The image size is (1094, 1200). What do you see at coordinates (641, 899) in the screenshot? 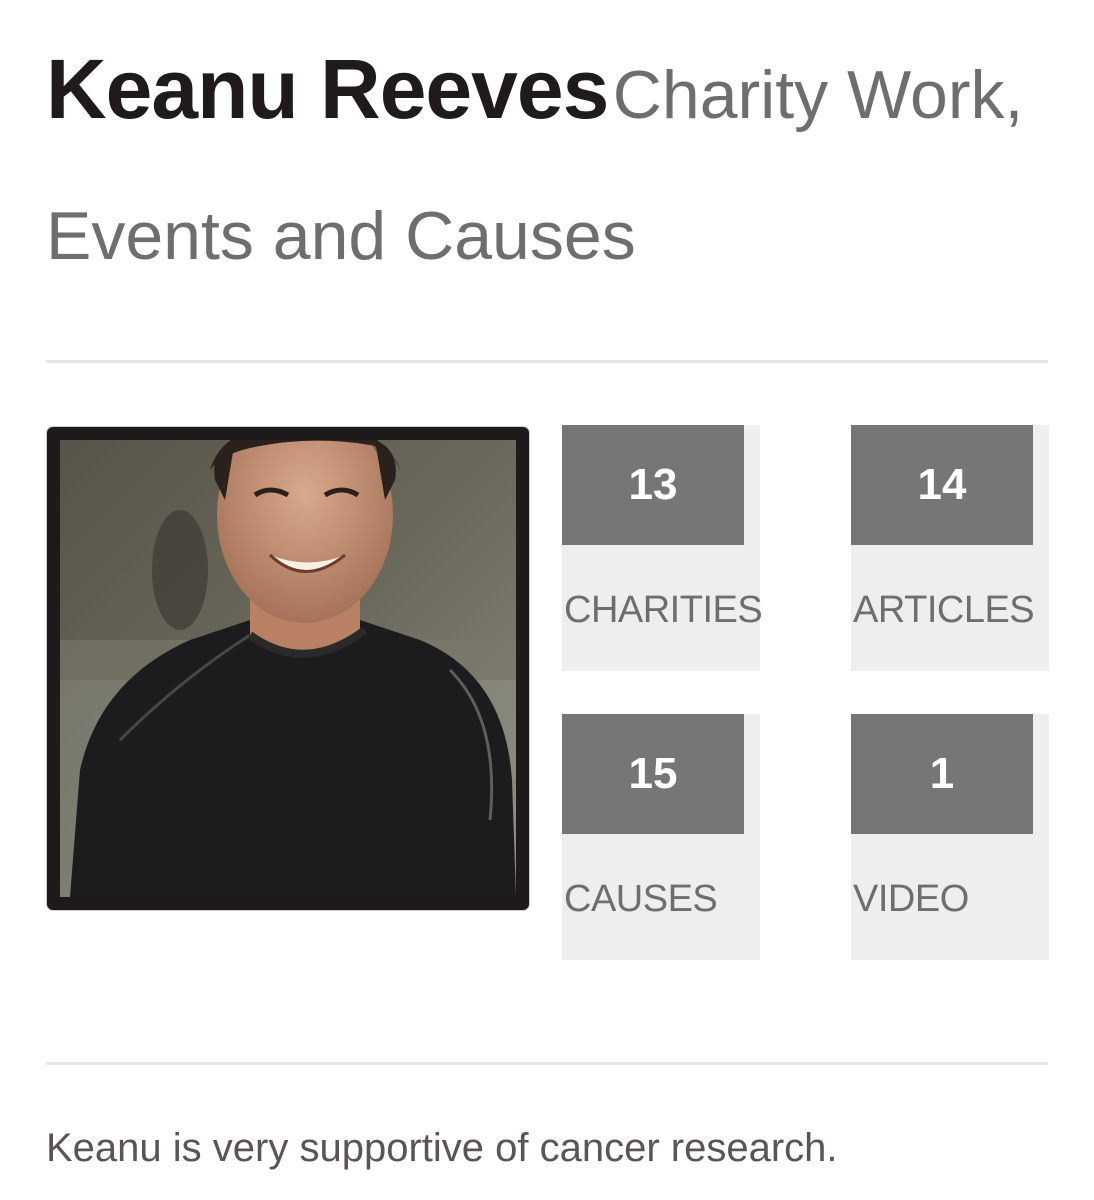
I see `causes-label: CAUSES` at bounding box center [641, 899].